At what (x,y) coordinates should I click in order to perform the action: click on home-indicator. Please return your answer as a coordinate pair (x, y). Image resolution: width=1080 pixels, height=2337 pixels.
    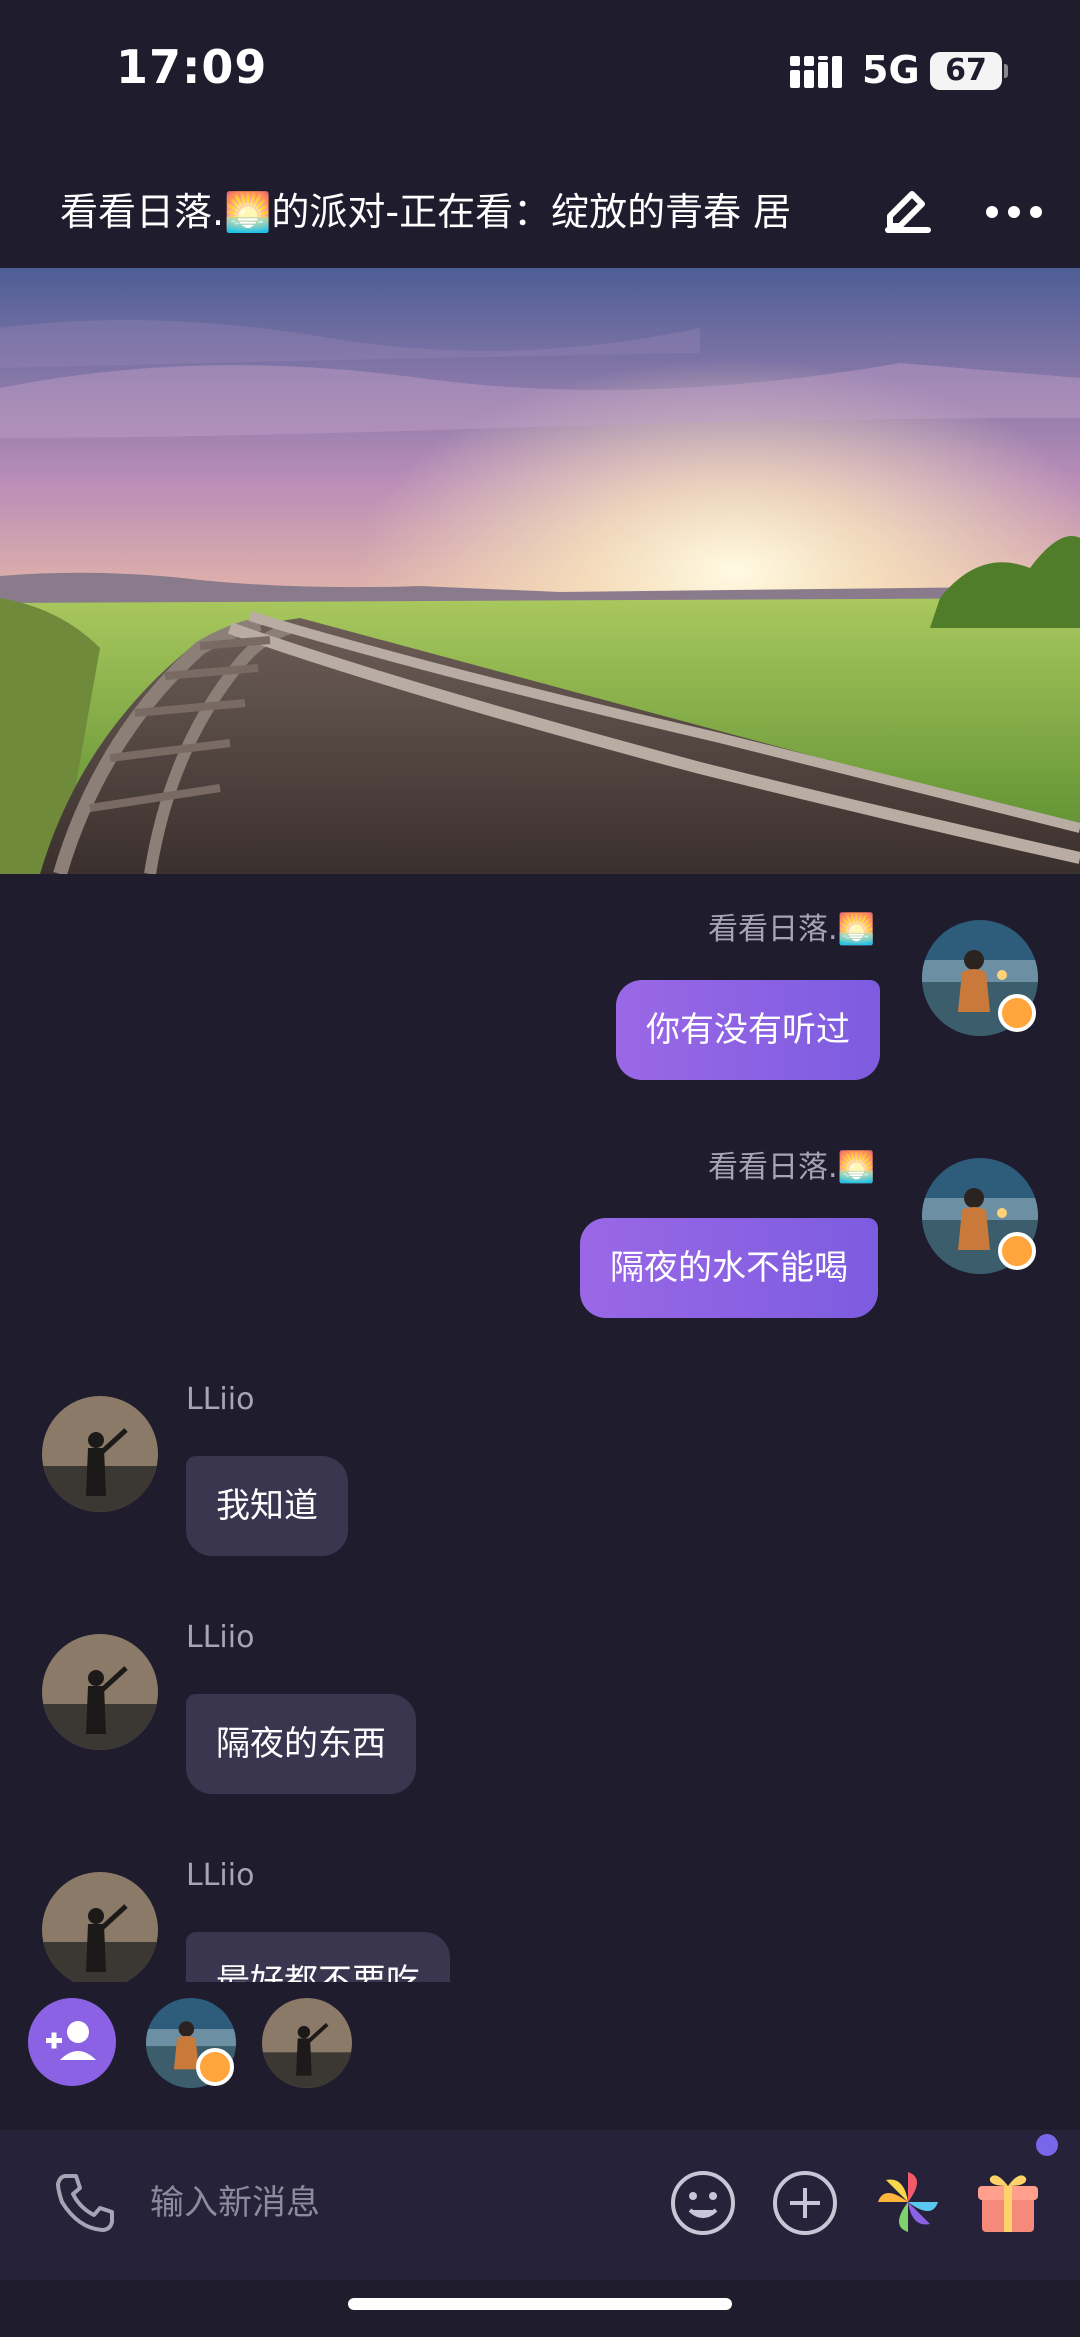
    Looking at the image, I should click on (540, 2304).